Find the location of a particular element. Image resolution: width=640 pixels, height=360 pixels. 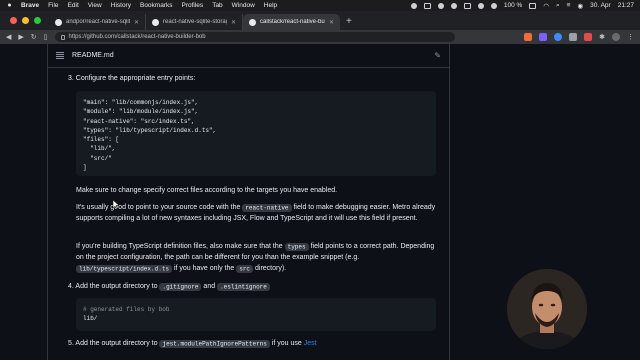

puzzle-extensions-icon: ✱ is located at coordinates (602, 37).